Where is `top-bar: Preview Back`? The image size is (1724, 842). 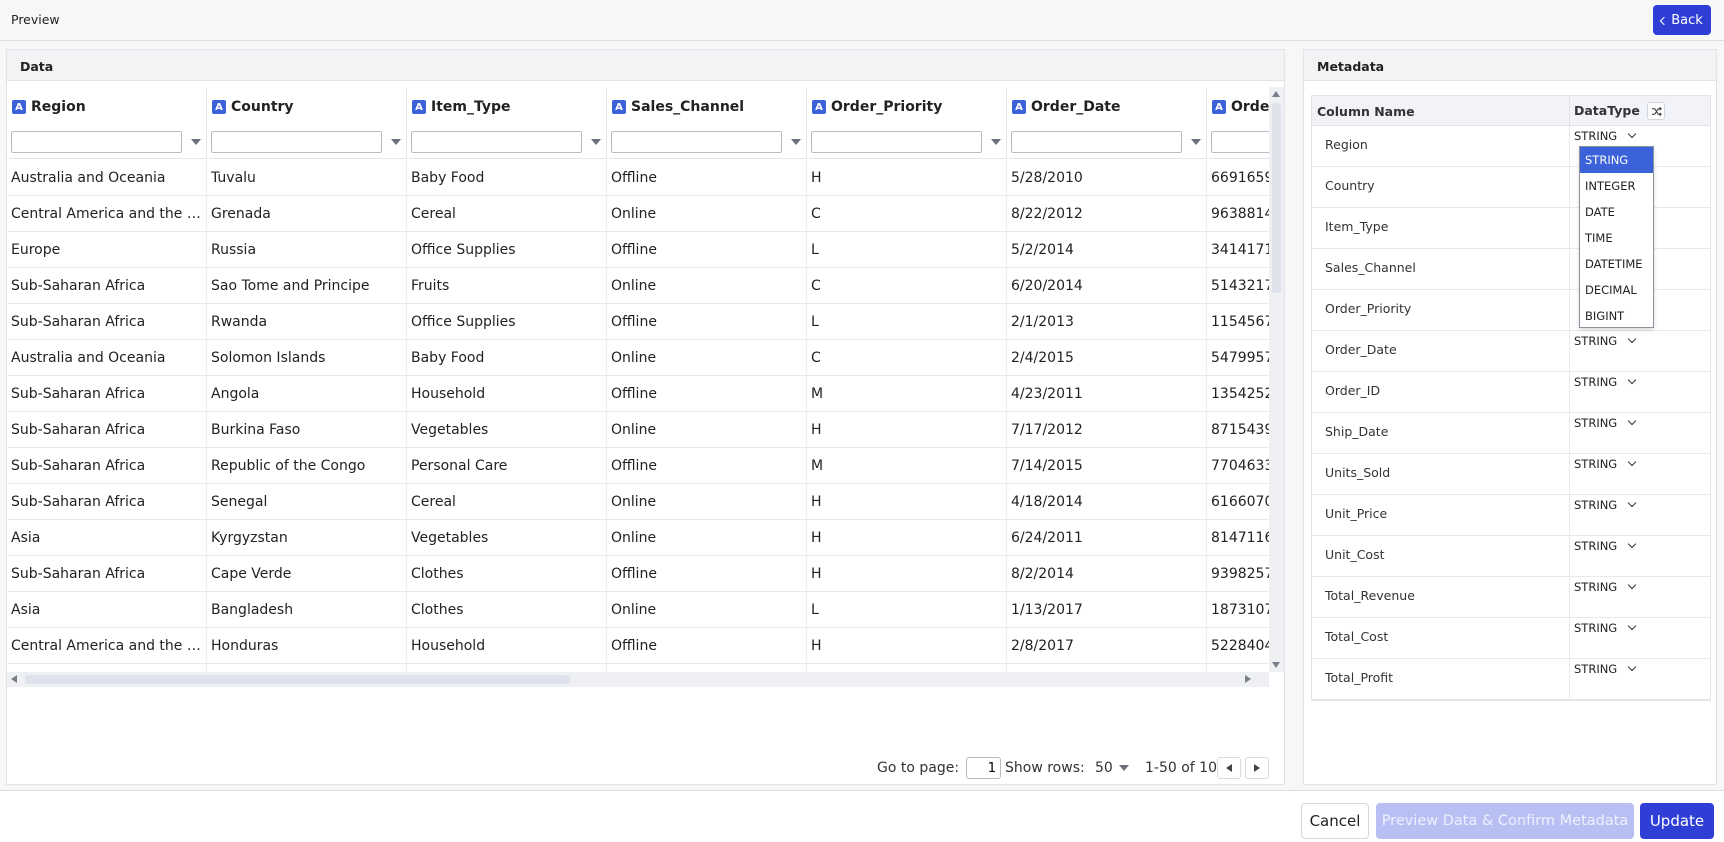
top-bar: Preview Back is located at coordinates (862, 20).